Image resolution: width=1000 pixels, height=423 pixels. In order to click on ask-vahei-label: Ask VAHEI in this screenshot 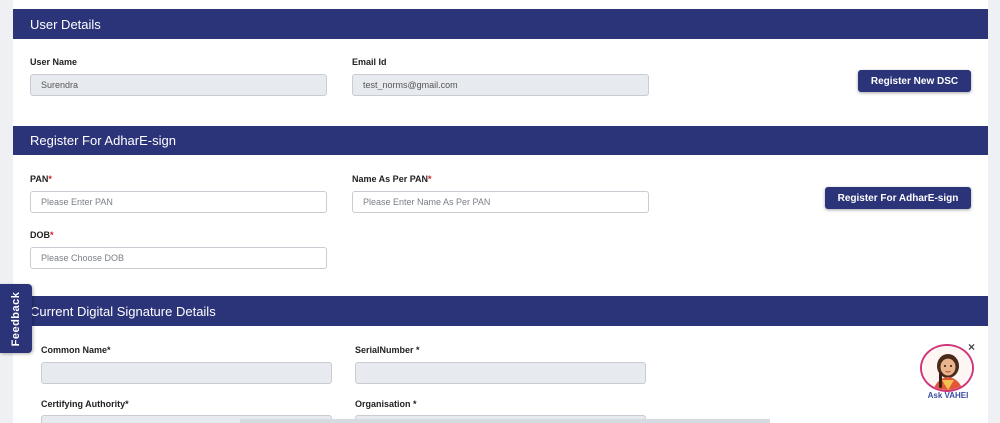, I will do `click(948, 395)`.